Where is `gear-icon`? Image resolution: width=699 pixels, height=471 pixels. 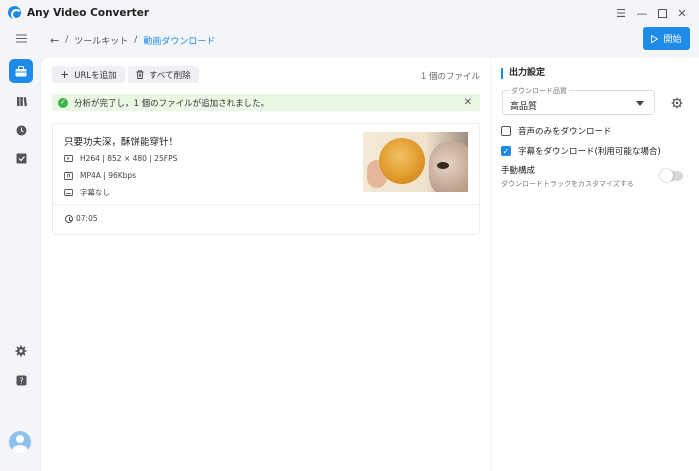 gear-icon is located at coordinates (676, 102).